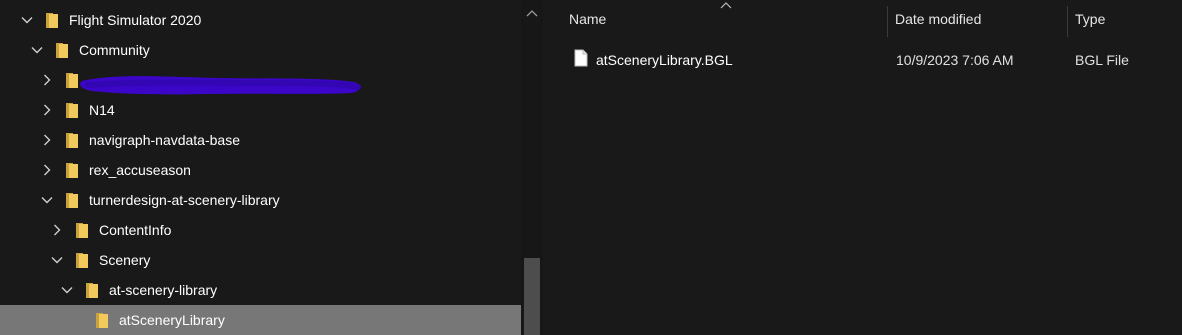 Image resolution: width=1182 pixels, height=335 pixels. I want to click on column-header-label: Name, so click(588, 19).